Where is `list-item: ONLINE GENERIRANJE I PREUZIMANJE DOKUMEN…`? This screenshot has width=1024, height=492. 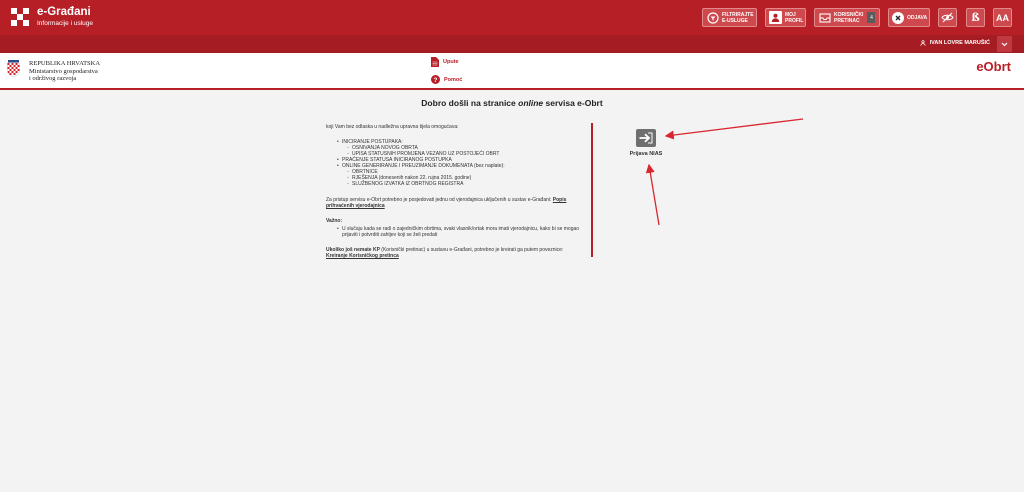 list-item: ONLINE GENERIRANJE I PREUZIMANJE DOKUMEN… is located at coordinates (460, 175).